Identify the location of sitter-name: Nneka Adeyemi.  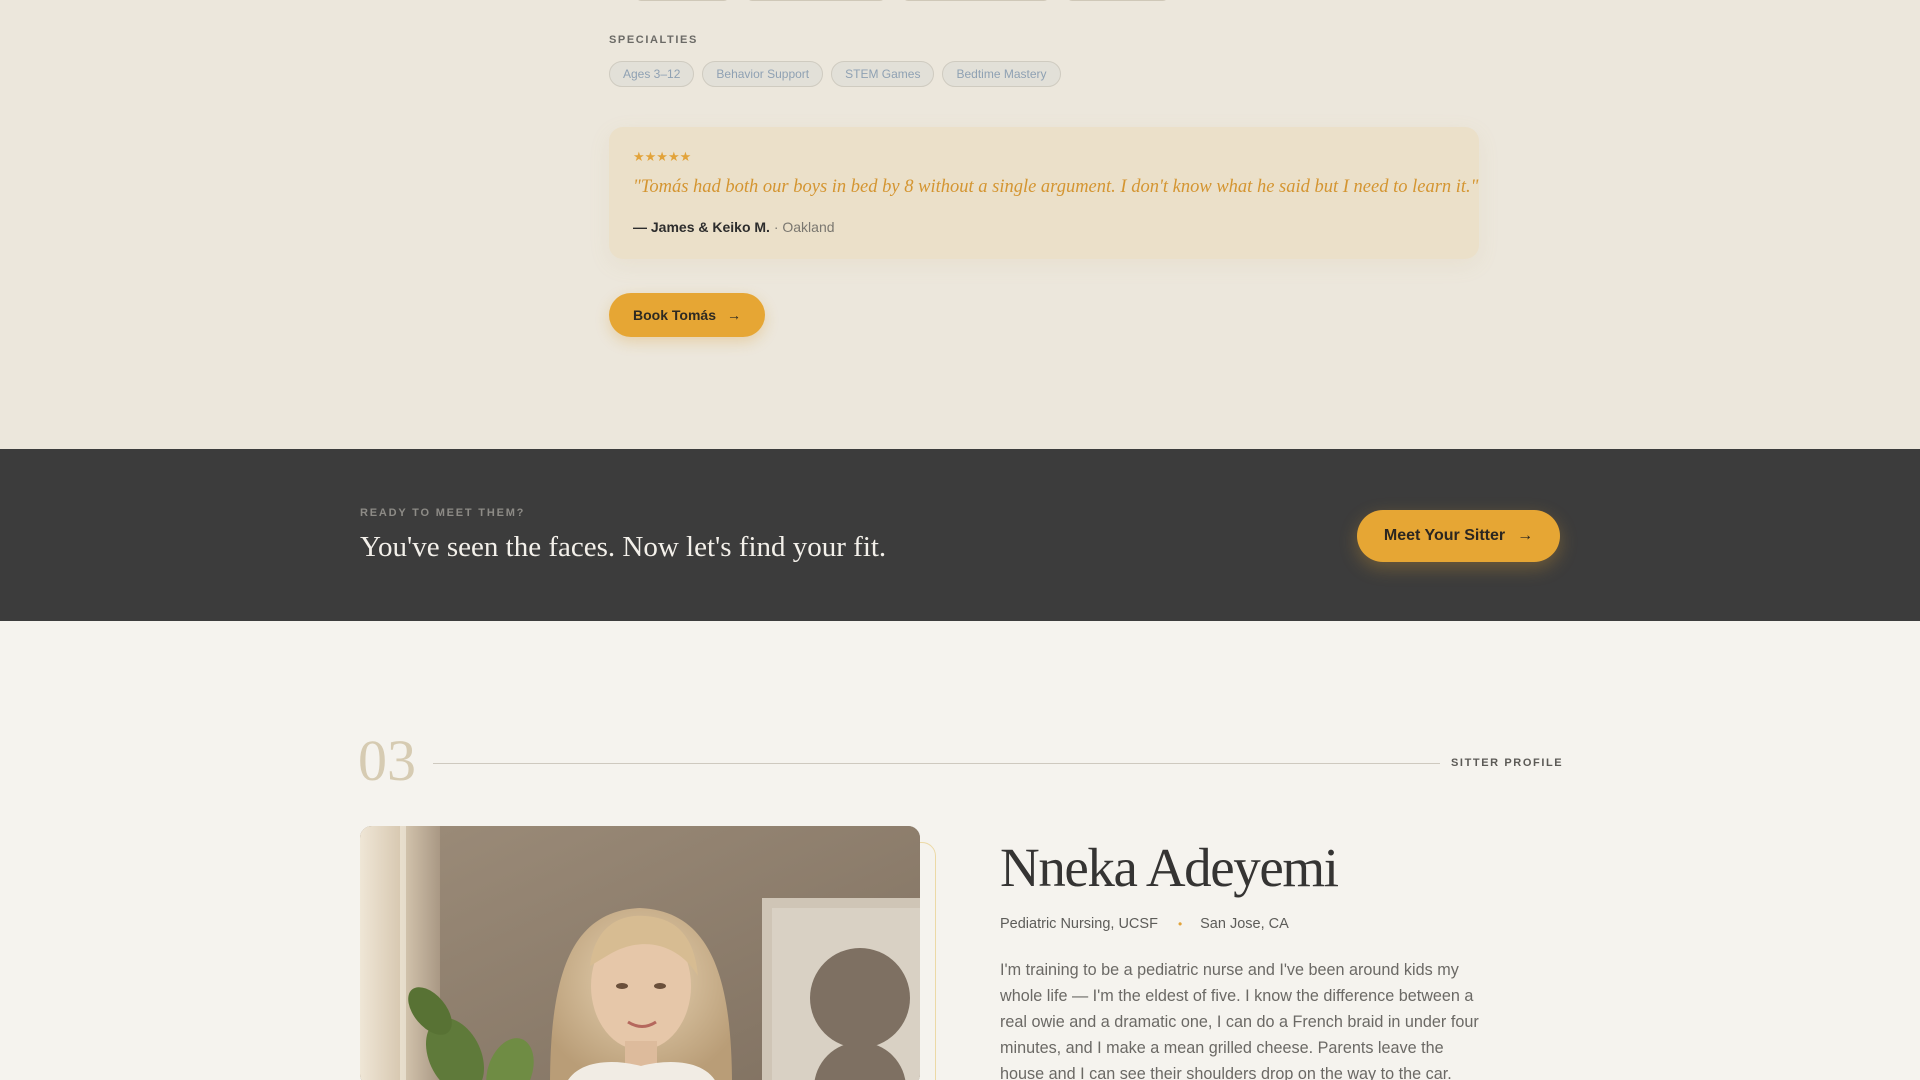
(1169, 867).